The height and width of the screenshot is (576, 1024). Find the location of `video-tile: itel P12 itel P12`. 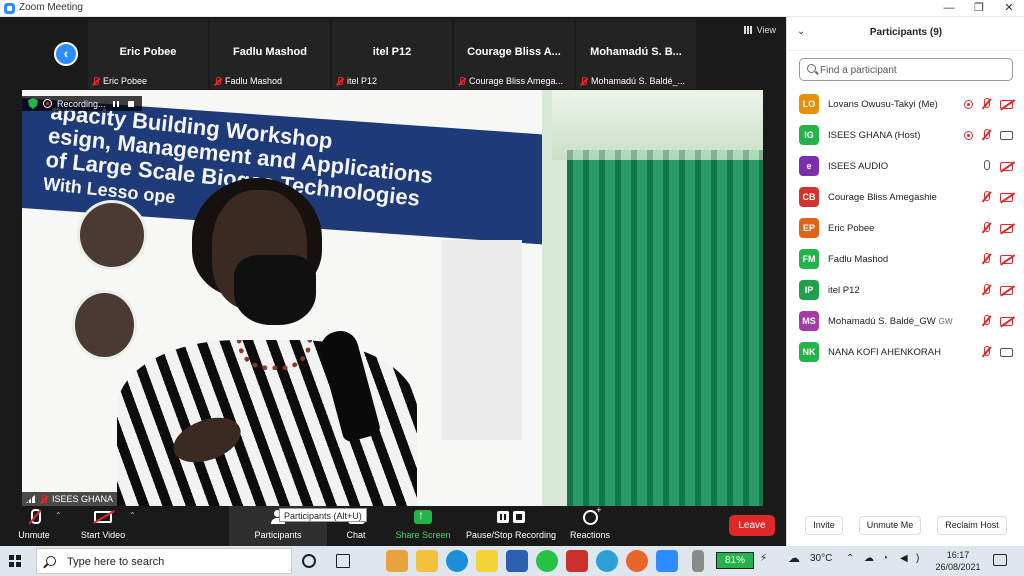

video-tile: itel P12 itel P12 is located at coordinates (392, 54).